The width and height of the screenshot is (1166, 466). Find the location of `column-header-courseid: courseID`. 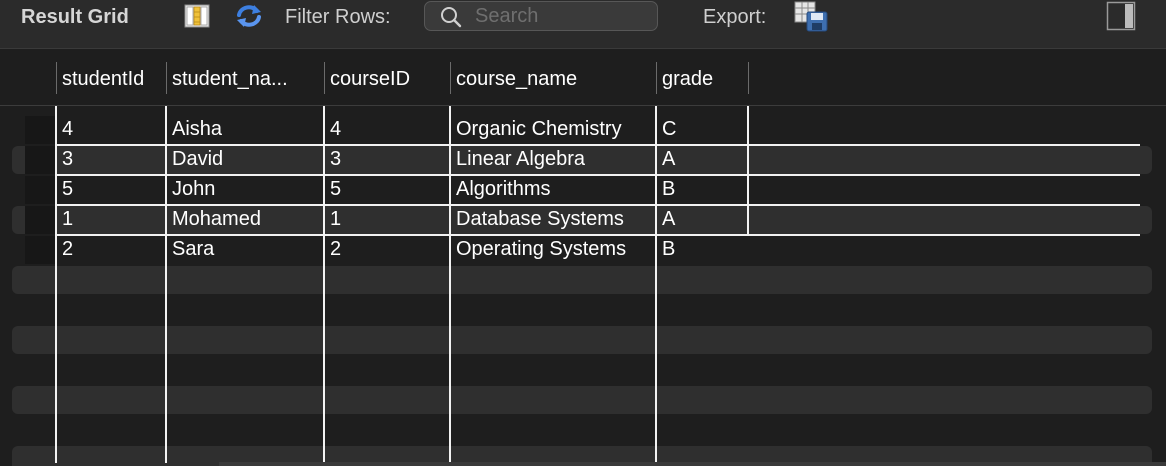

column-header-courseid: courseID is located at coordinates (387, 79).